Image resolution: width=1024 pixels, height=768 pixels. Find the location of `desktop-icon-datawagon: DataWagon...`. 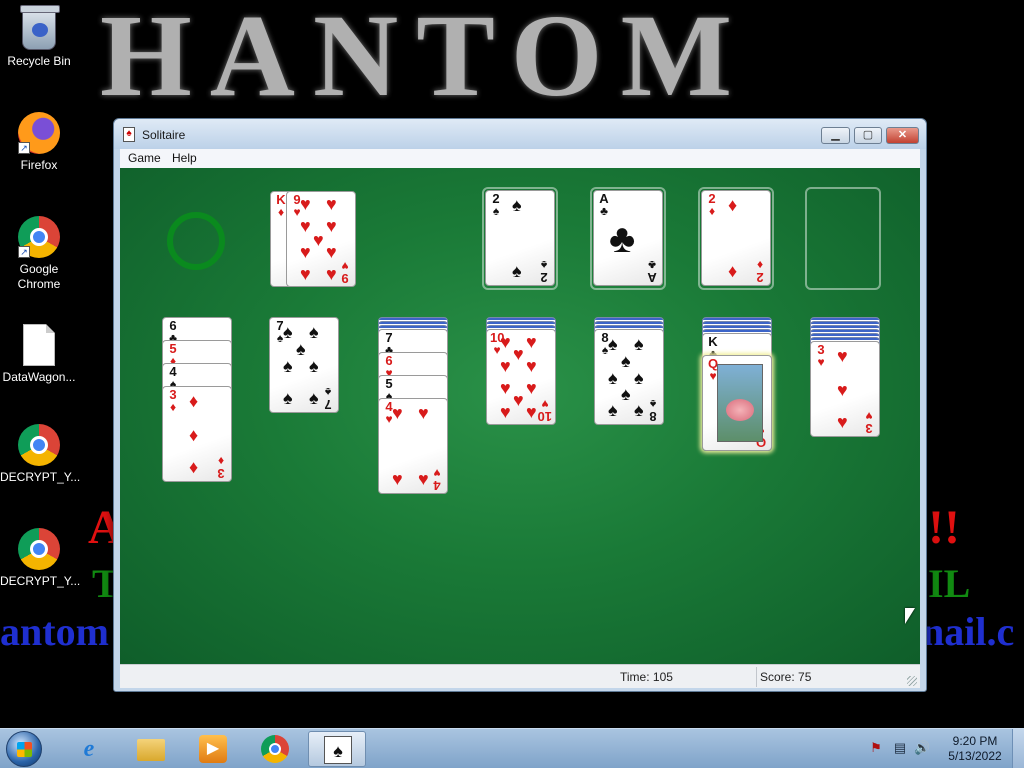

desktop-icon-datawagon: DataWagon... is located at coordinates (39, 354).